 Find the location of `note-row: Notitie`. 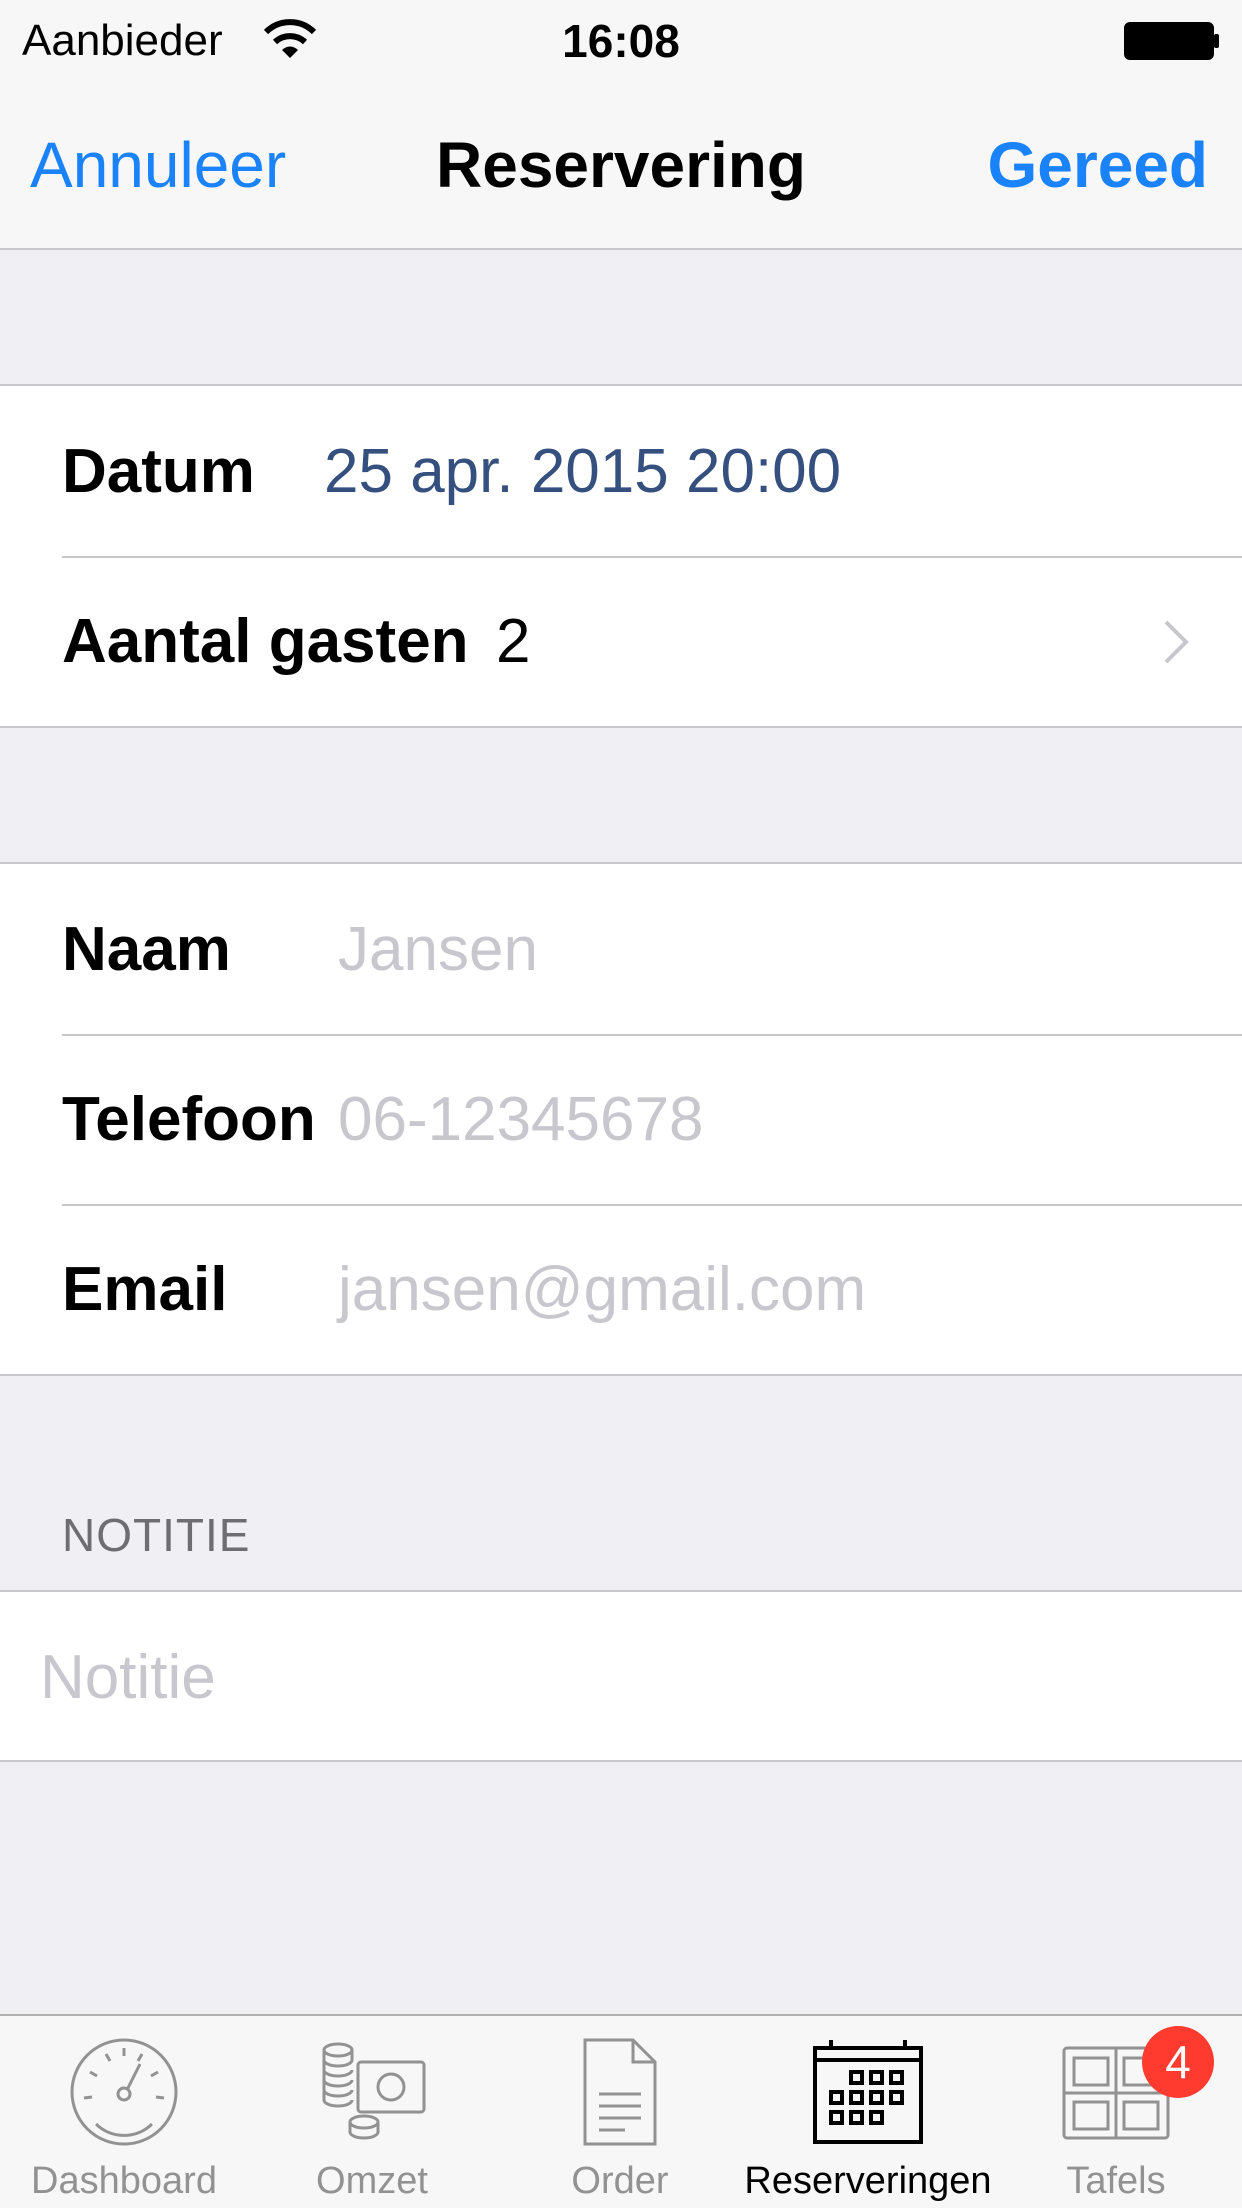

note-row: Notitie is located at coordinates (621, 1677).